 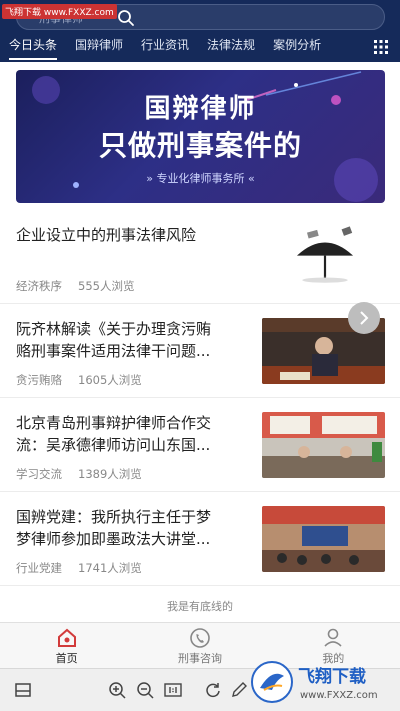 What do you see at coordinates (200, 606) in the screenshot?
I see `end-of-list-note: 我是有底线的` at bounding box center [200, 606].